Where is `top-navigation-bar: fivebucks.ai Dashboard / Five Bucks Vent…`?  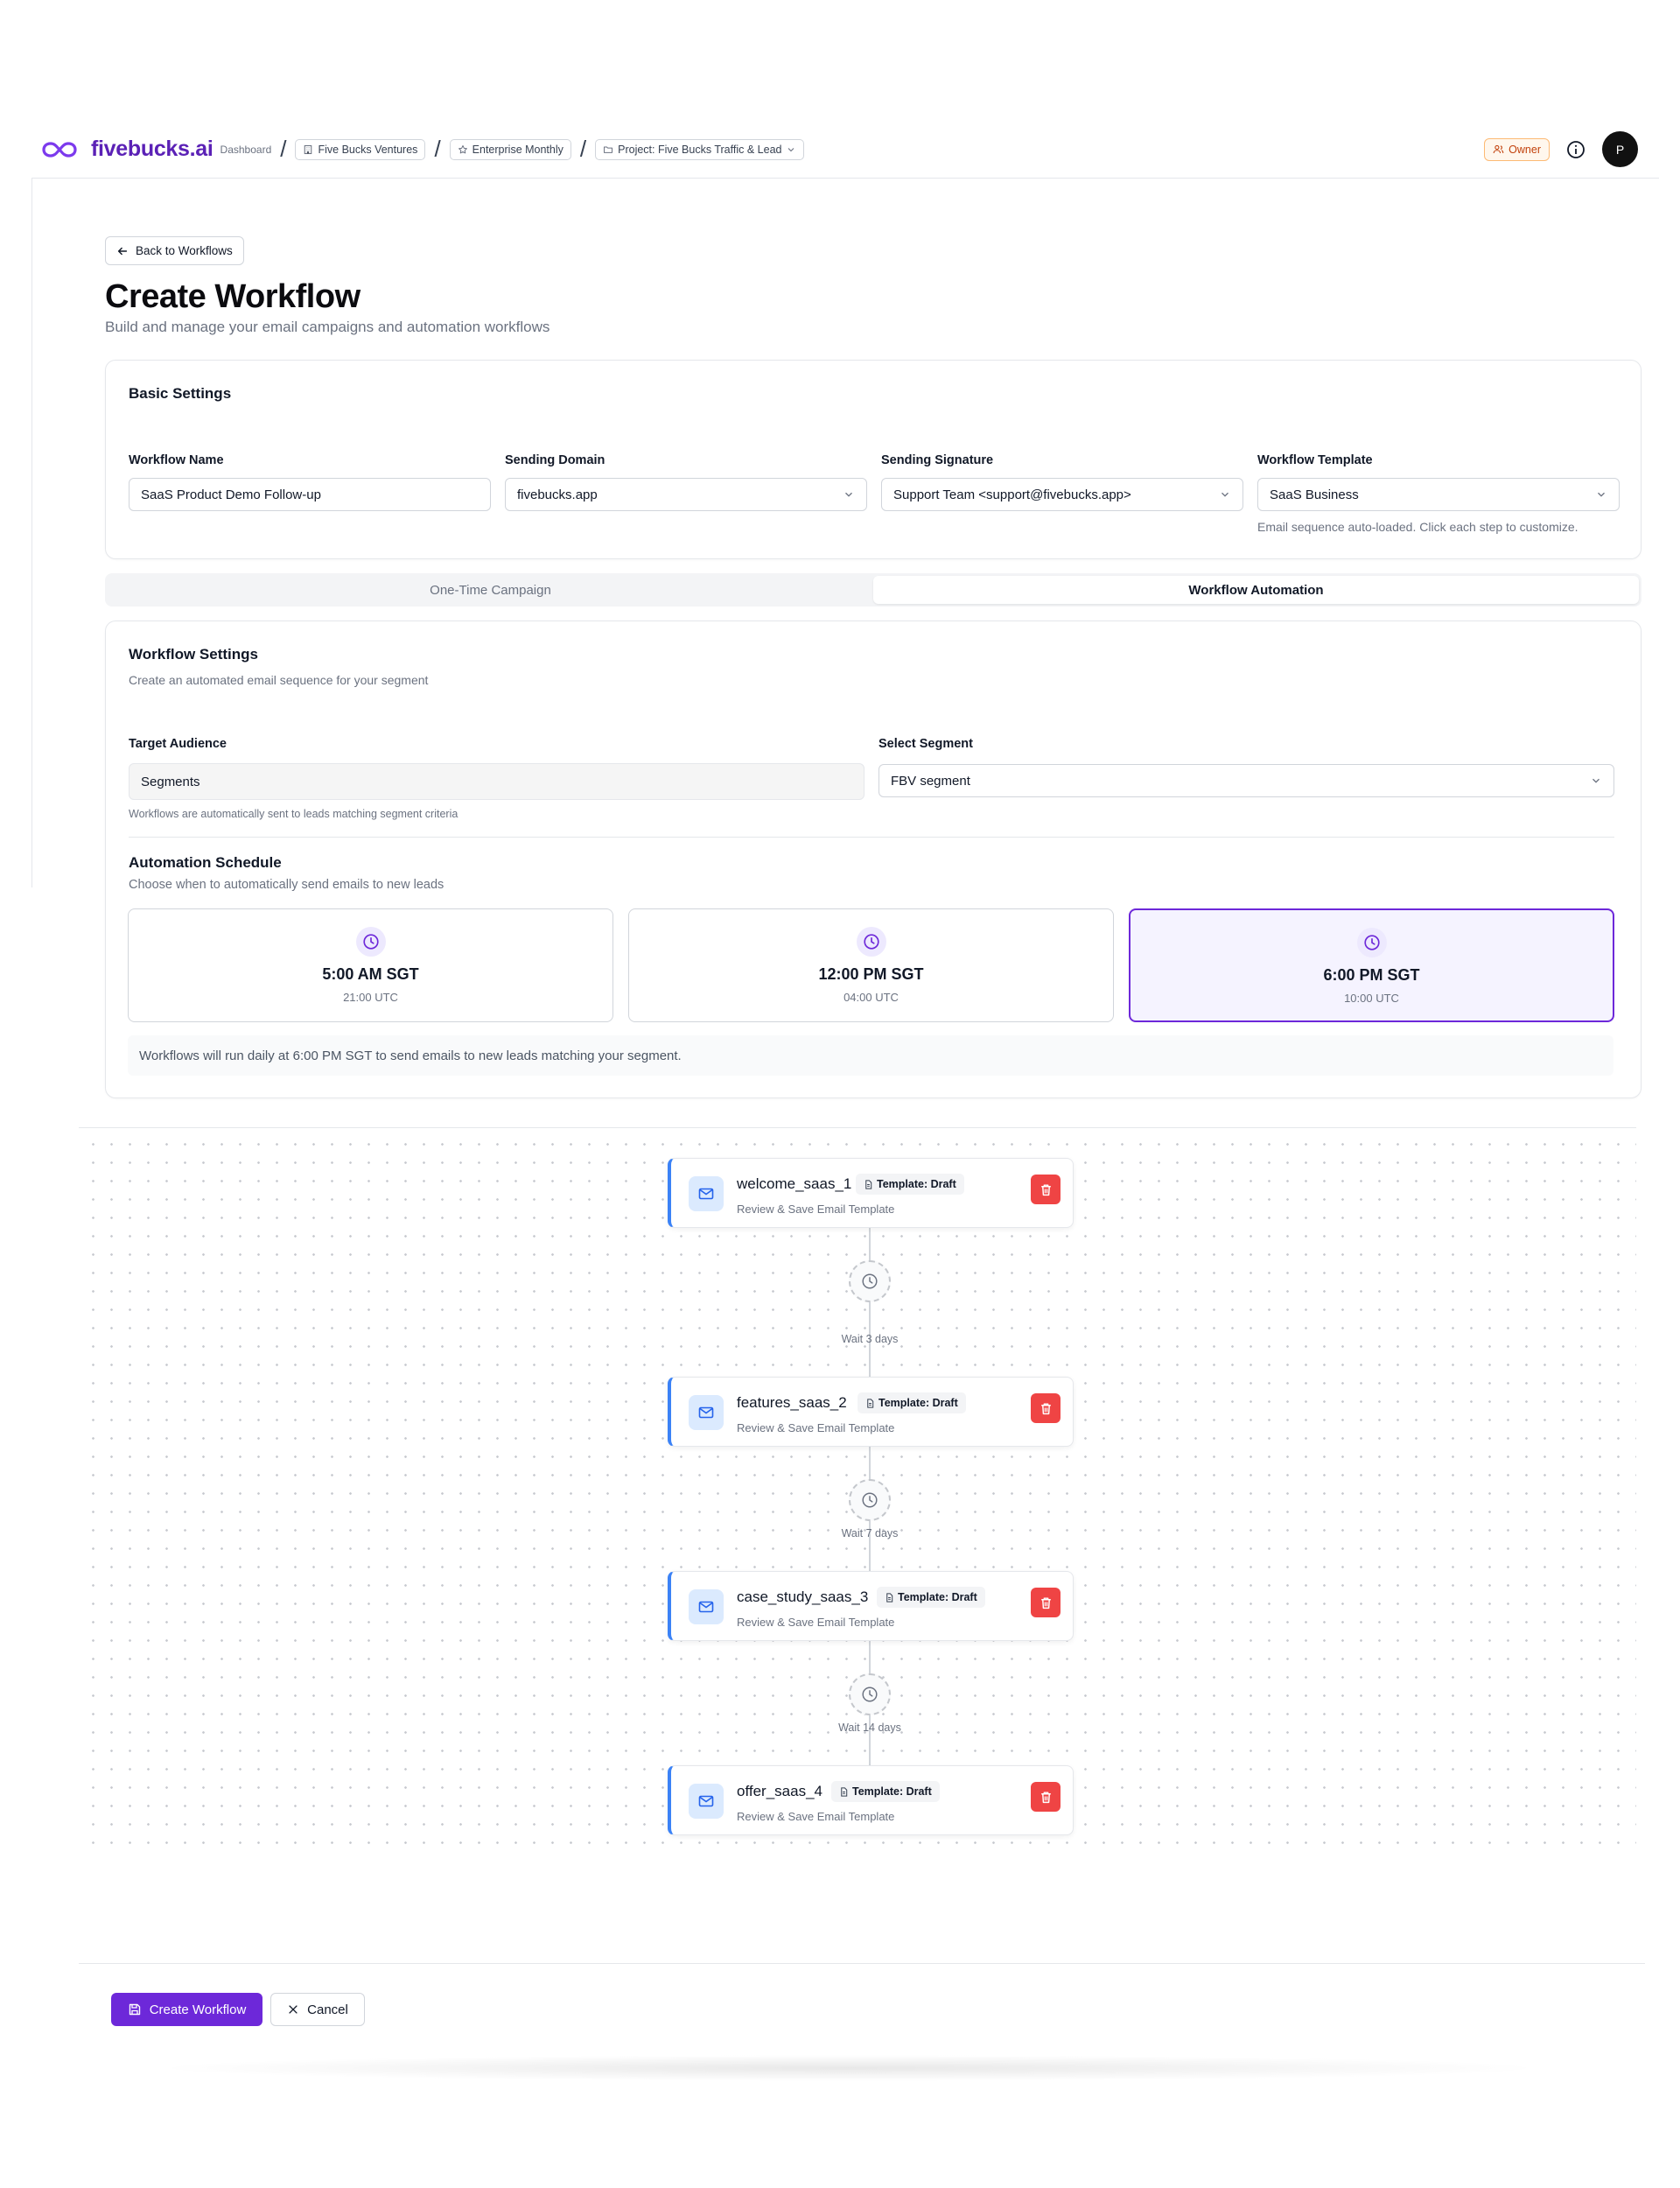
top-navigation-bar: fivebucks.ai Dashboard / Five Bucks Vent… is located at coordinates (845, 150).